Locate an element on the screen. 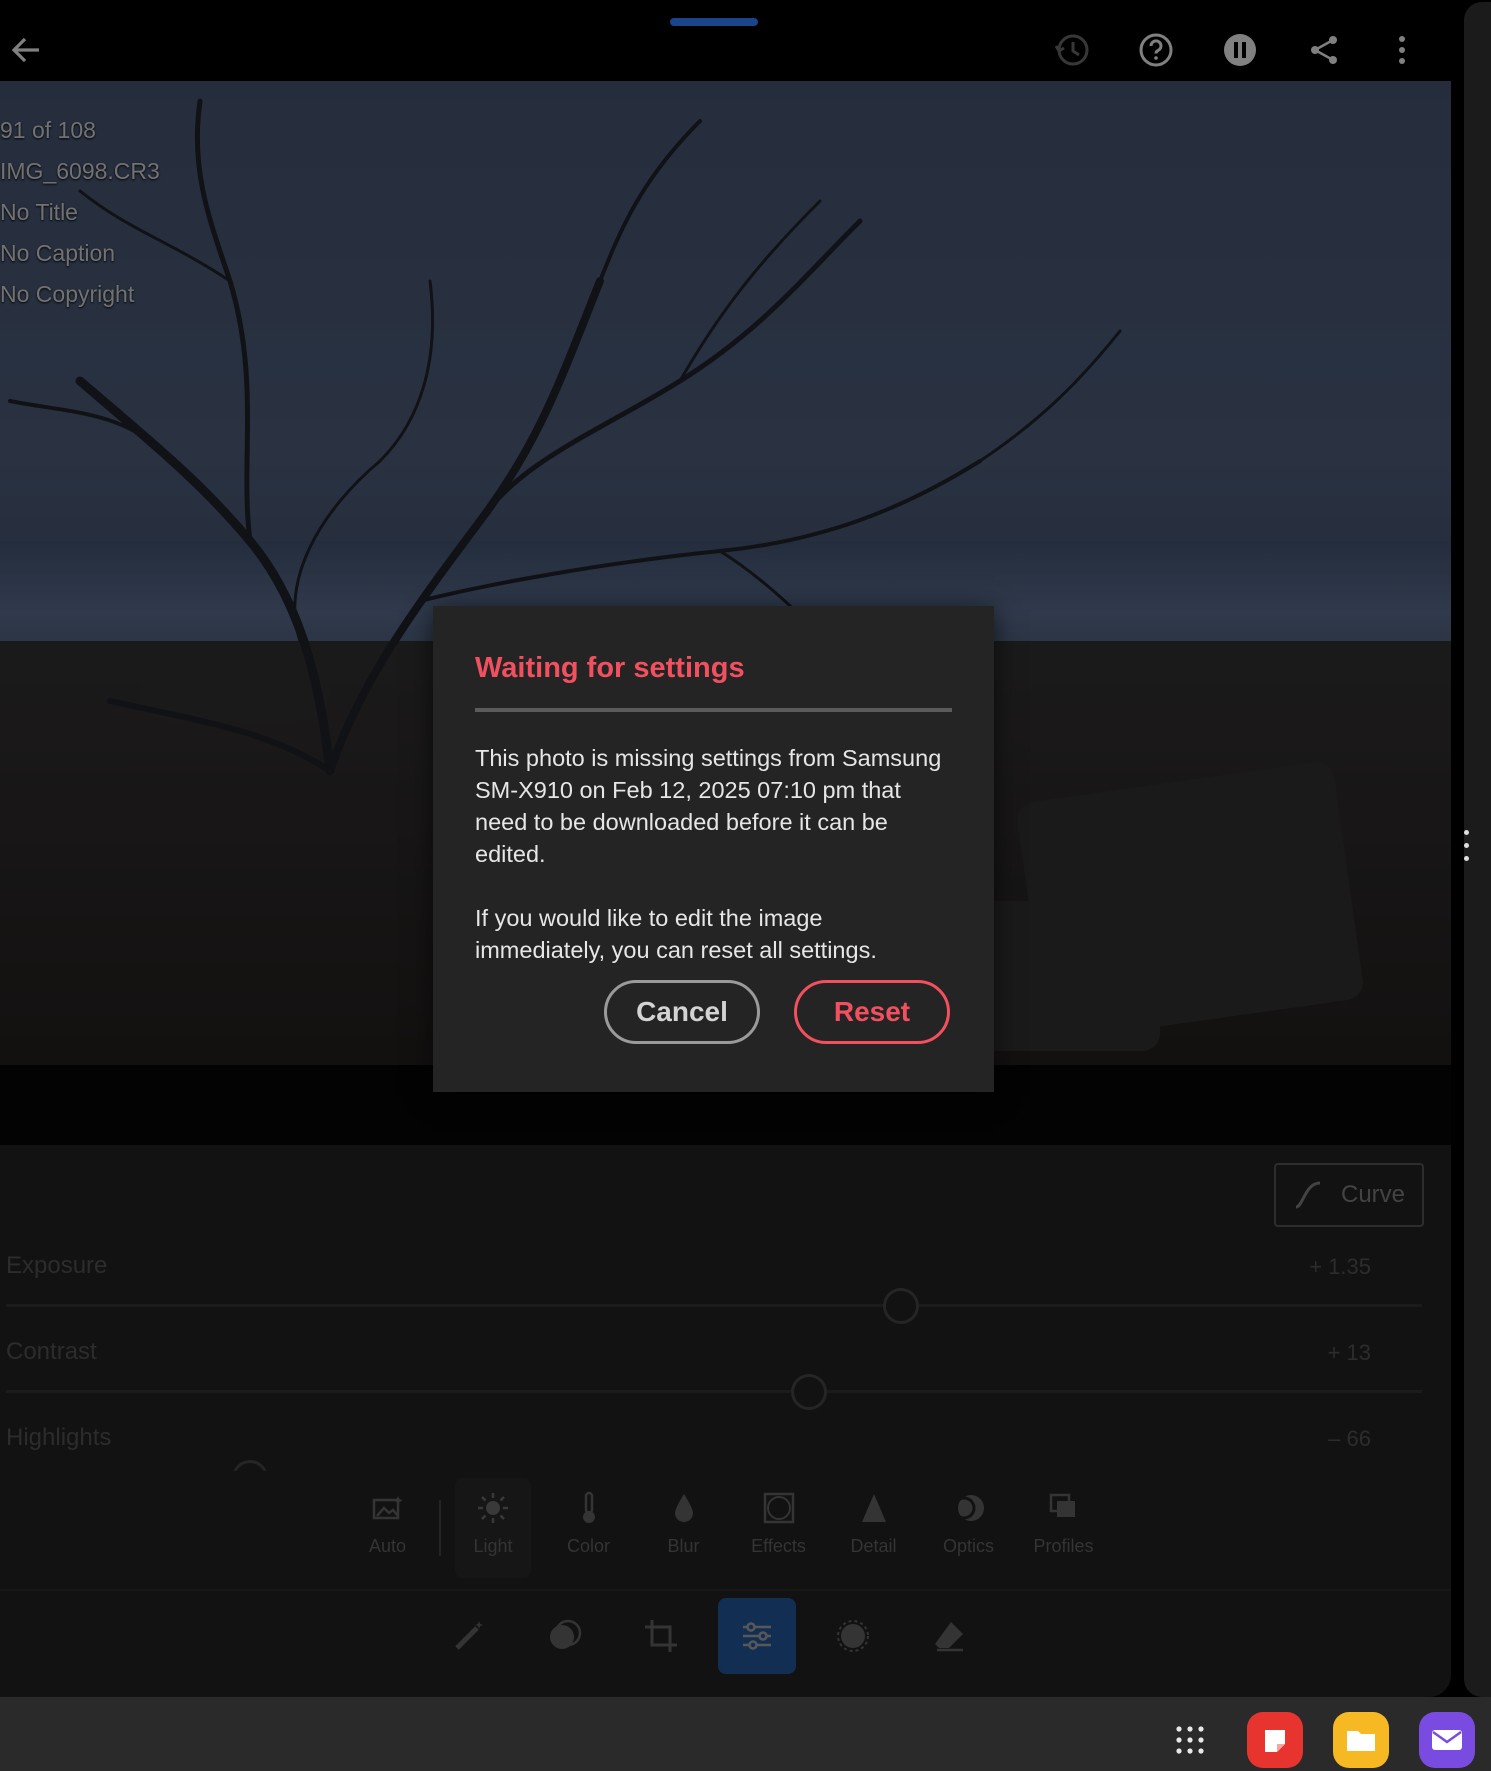 This screenshot has height=1771, width=1491. files-app-icon is located at coordinates (1361, 1740).